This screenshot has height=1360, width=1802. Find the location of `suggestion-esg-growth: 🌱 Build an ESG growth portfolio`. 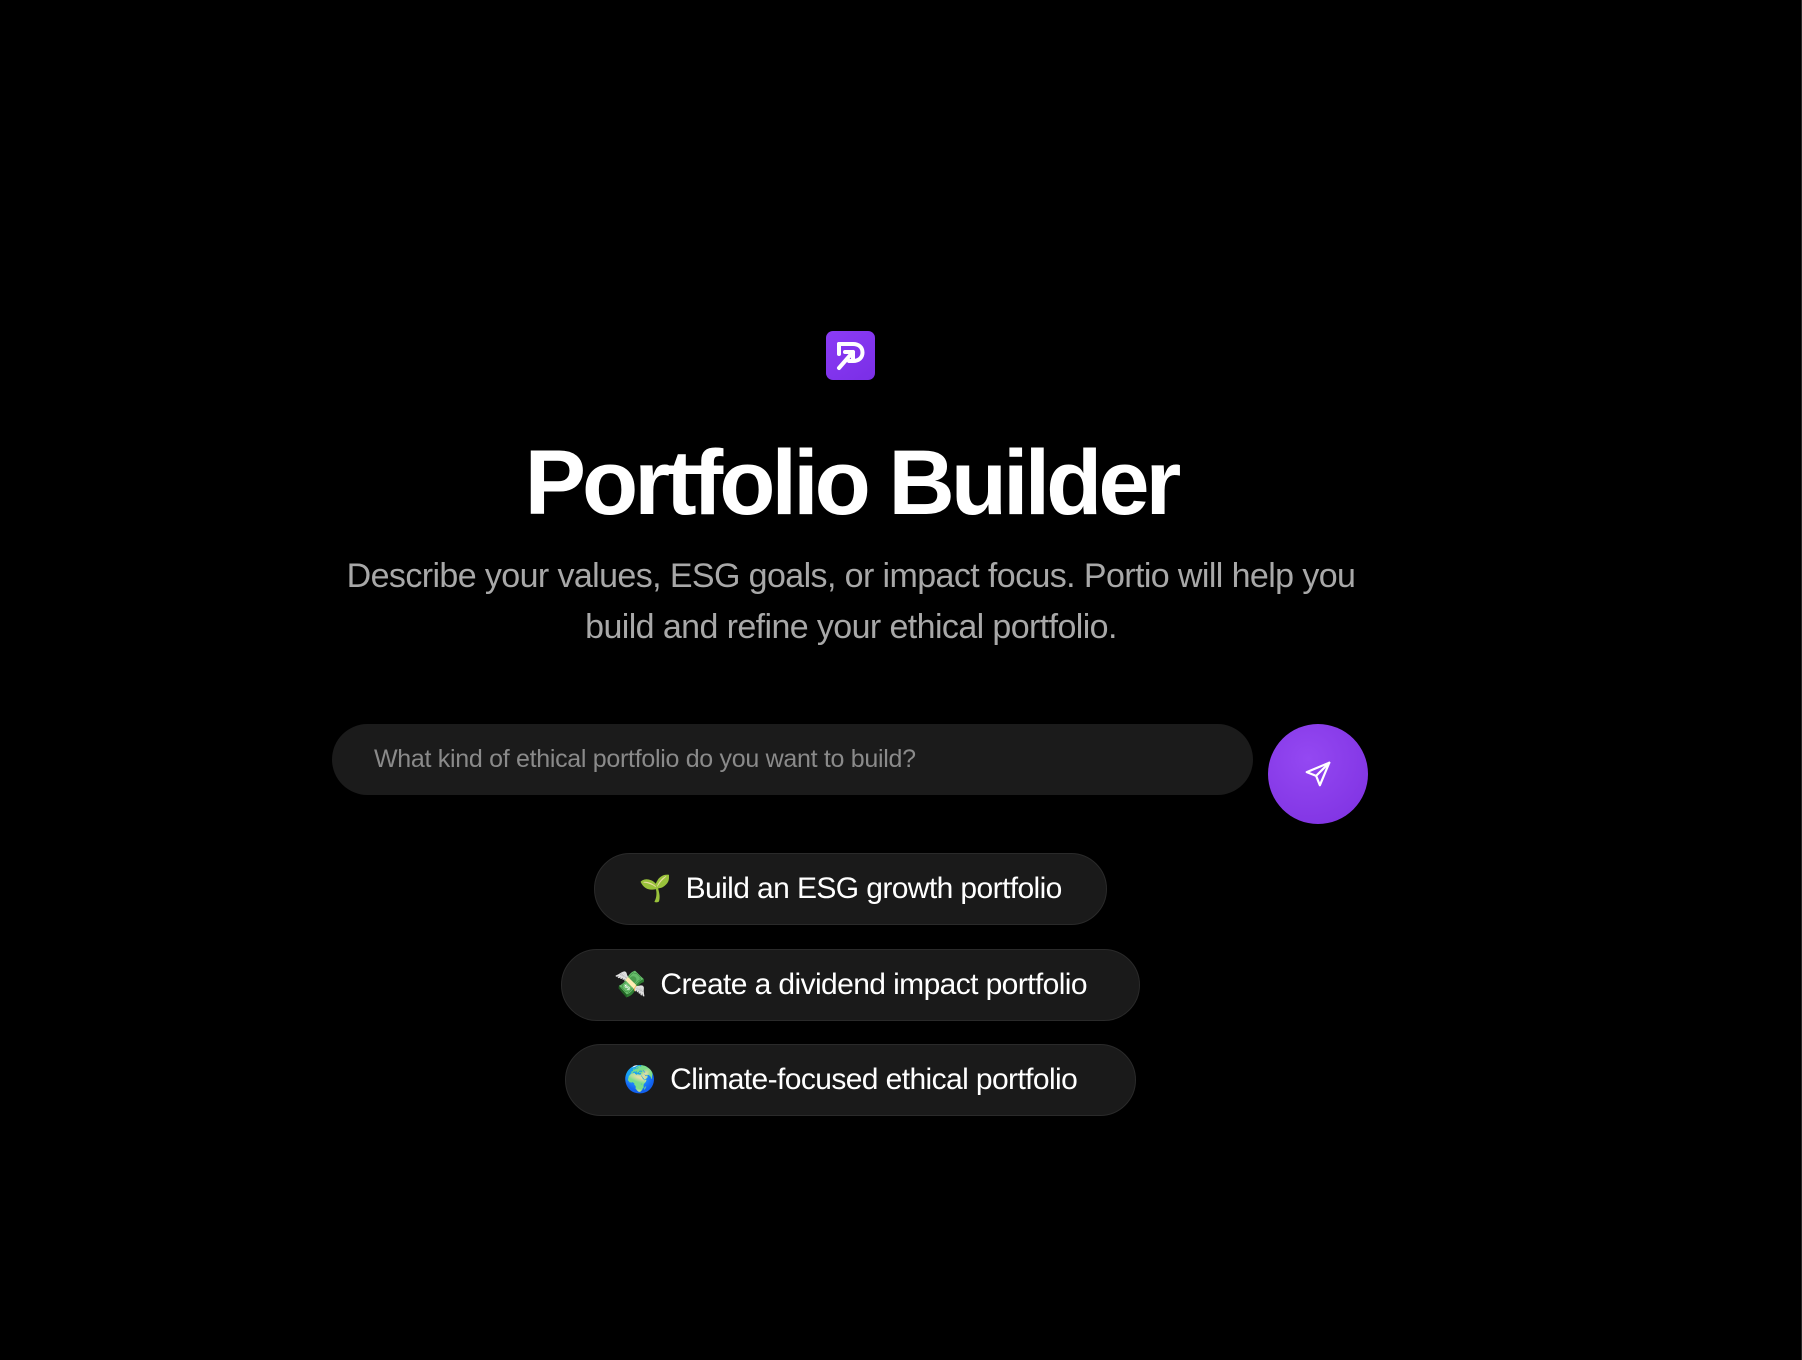

suggestion-esg-growth: 🌱 Build an ESG growth portfolio is located at coordinates (850, 889).